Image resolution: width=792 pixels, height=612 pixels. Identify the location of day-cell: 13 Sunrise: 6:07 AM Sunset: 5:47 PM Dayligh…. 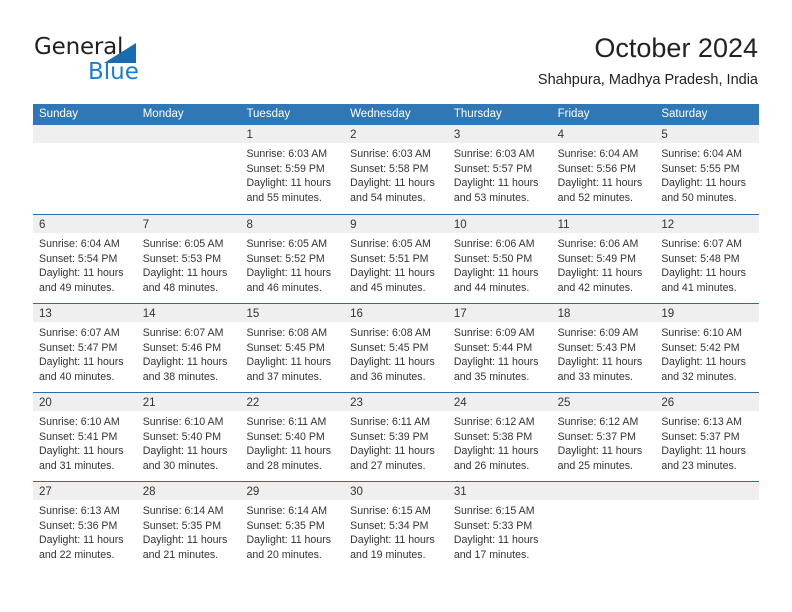
(85, 348).